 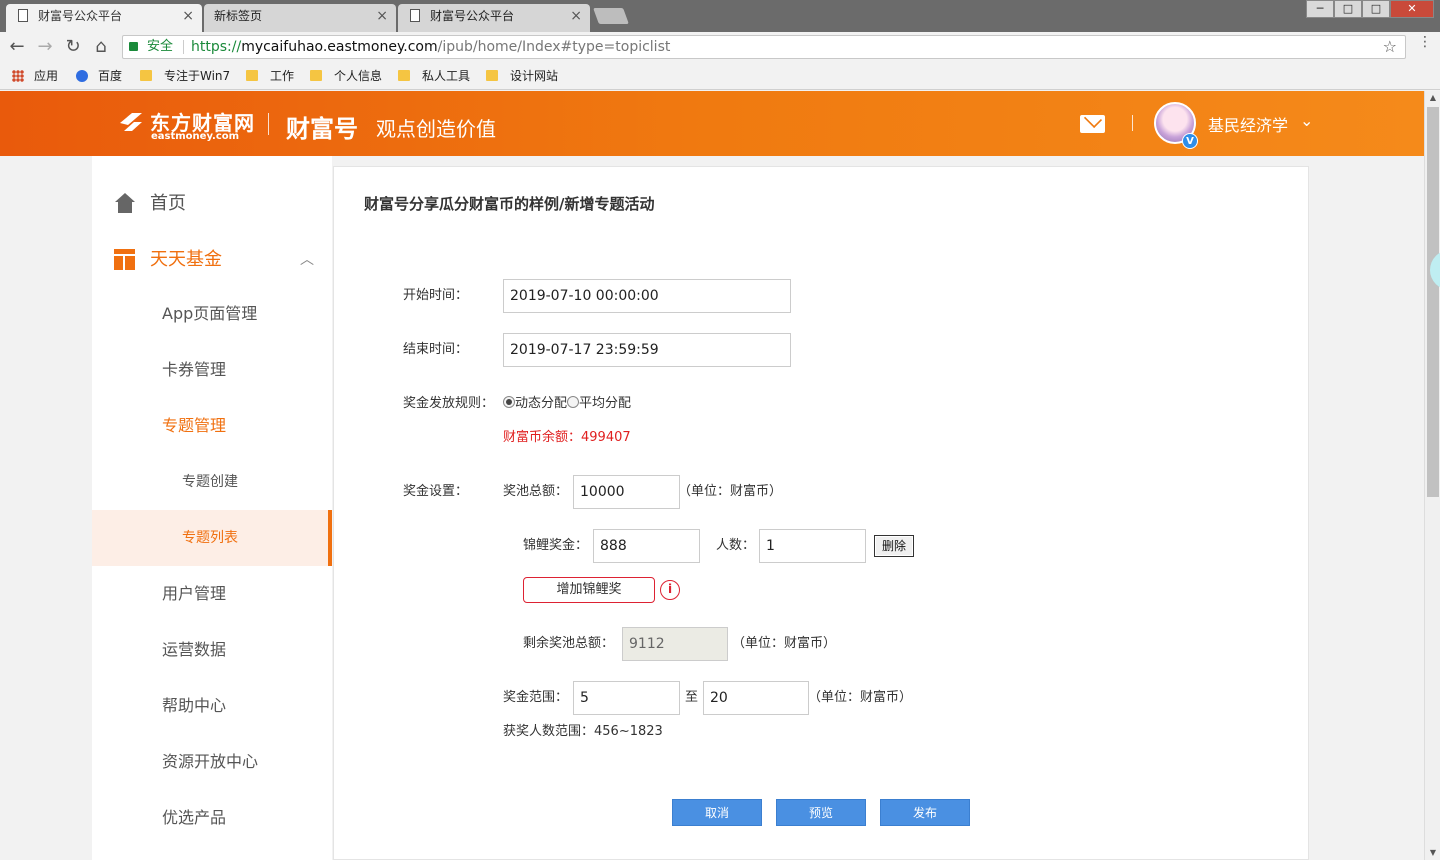 I want to click on close-window-button: ✕, so click(x=1412, y=9).